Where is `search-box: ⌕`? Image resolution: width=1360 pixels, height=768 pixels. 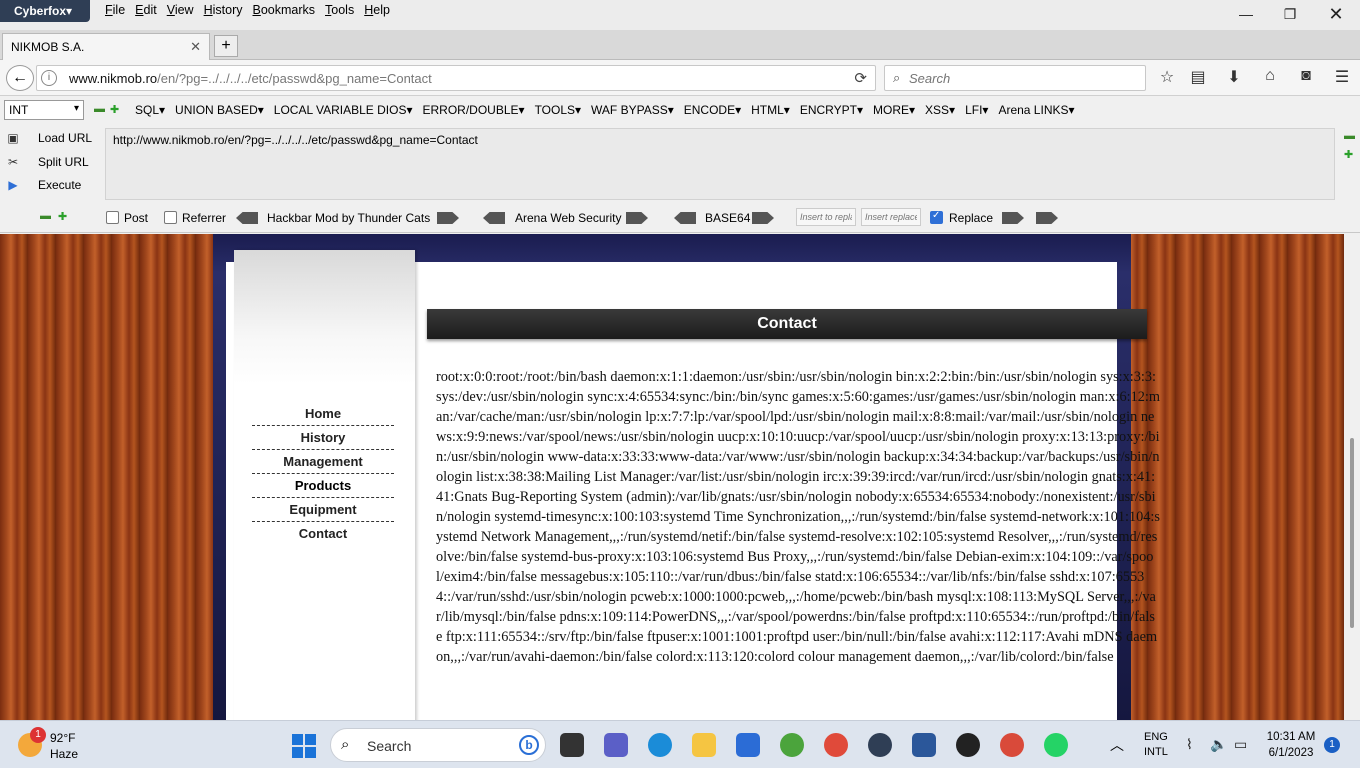 search-box: ⌕ is located at coordinates (1015, 78).